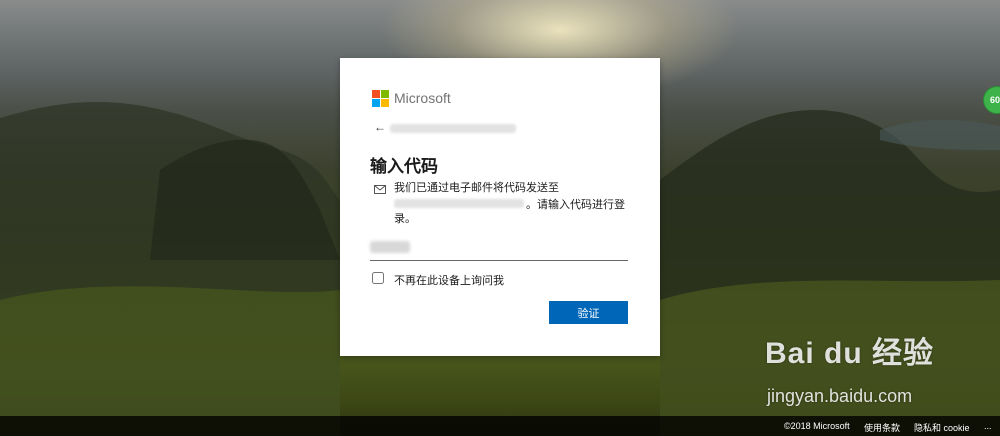  Describe the element at coordinates (476, 188) in the screenshot. I see `message-text: 我们已通过电子邮件将代码发送至` at that location.